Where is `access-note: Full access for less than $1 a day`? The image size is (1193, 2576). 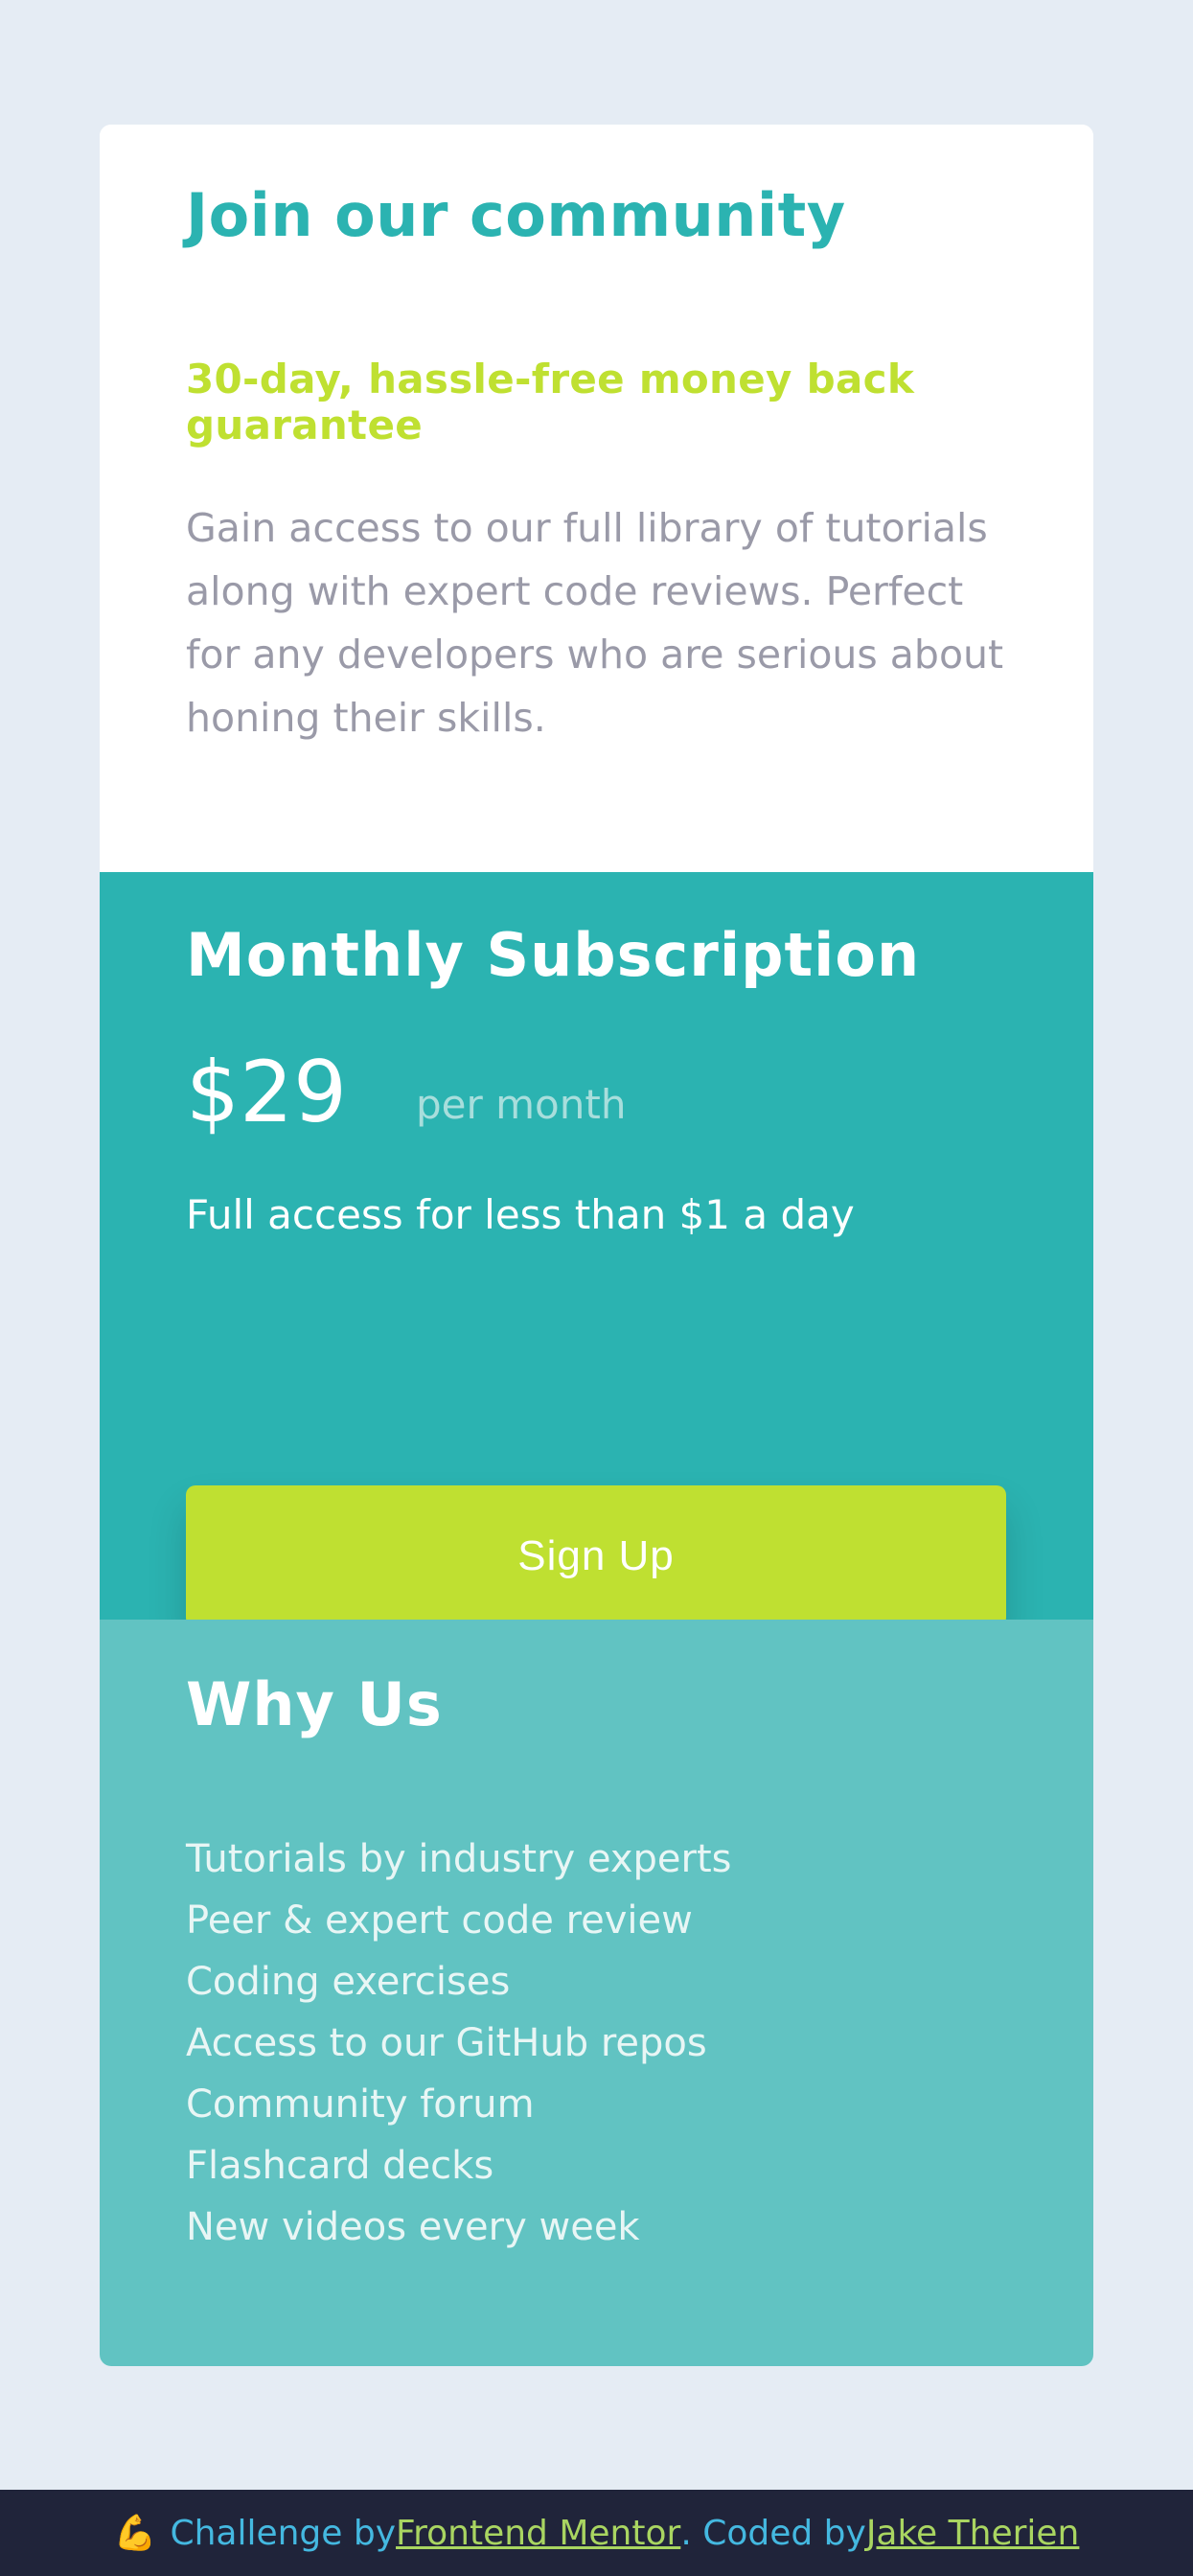 access-note: Full access for less than $1 a day is located at coordinates (520, 1214).